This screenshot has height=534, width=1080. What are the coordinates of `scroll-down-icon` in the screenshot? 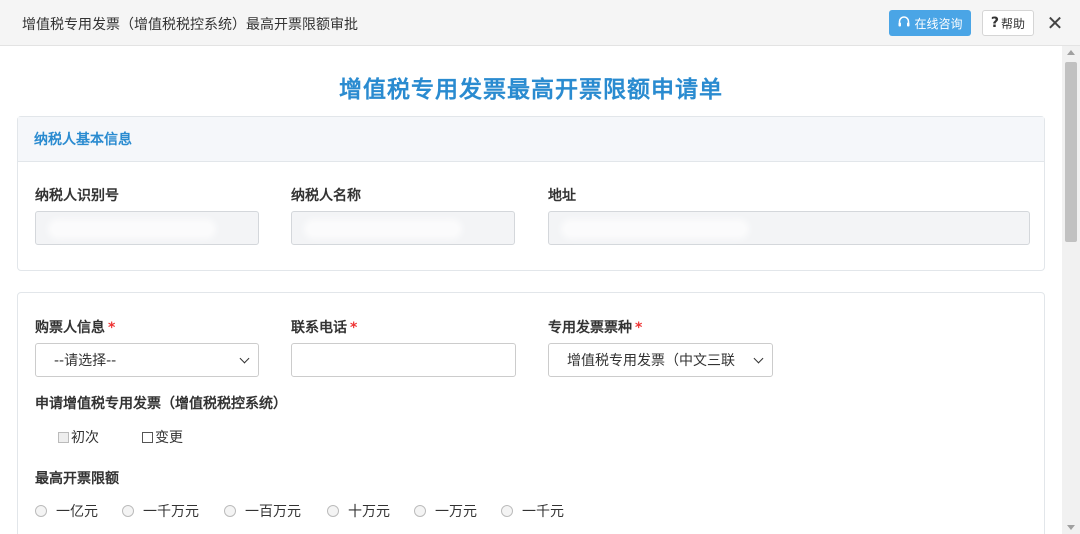 It's located at (1071, 527).